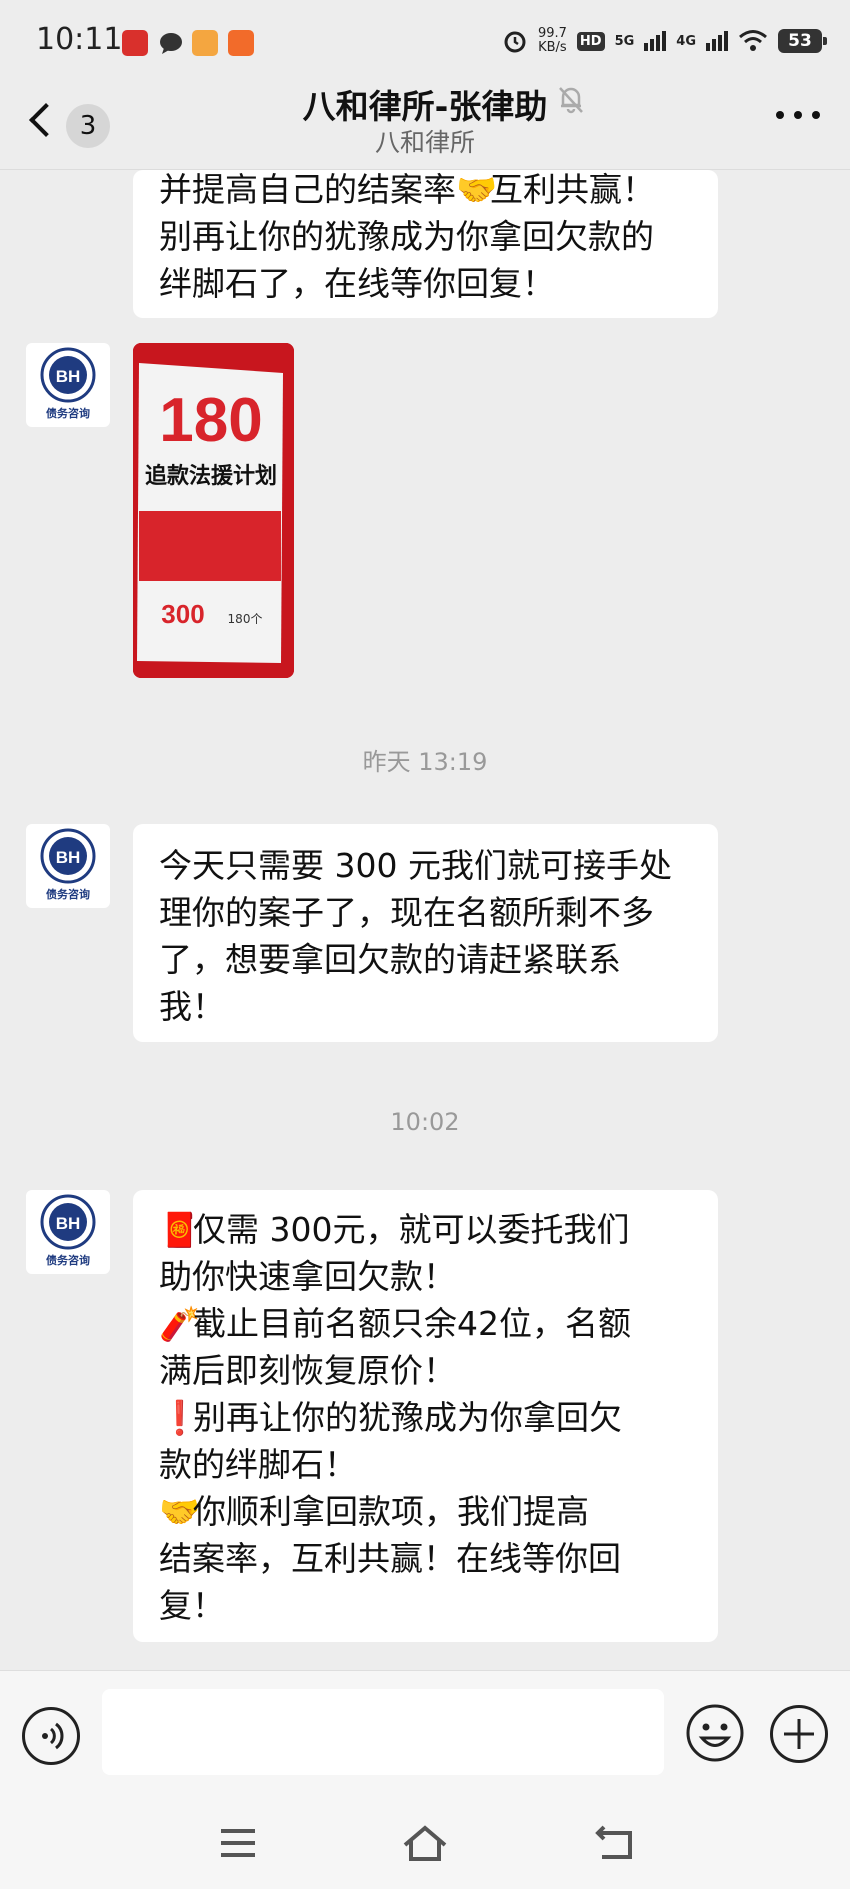  What do you see at coordinates (79, 39) in the screenshot?
I see `status-time: 10:11` at bounding box center [79, 39].